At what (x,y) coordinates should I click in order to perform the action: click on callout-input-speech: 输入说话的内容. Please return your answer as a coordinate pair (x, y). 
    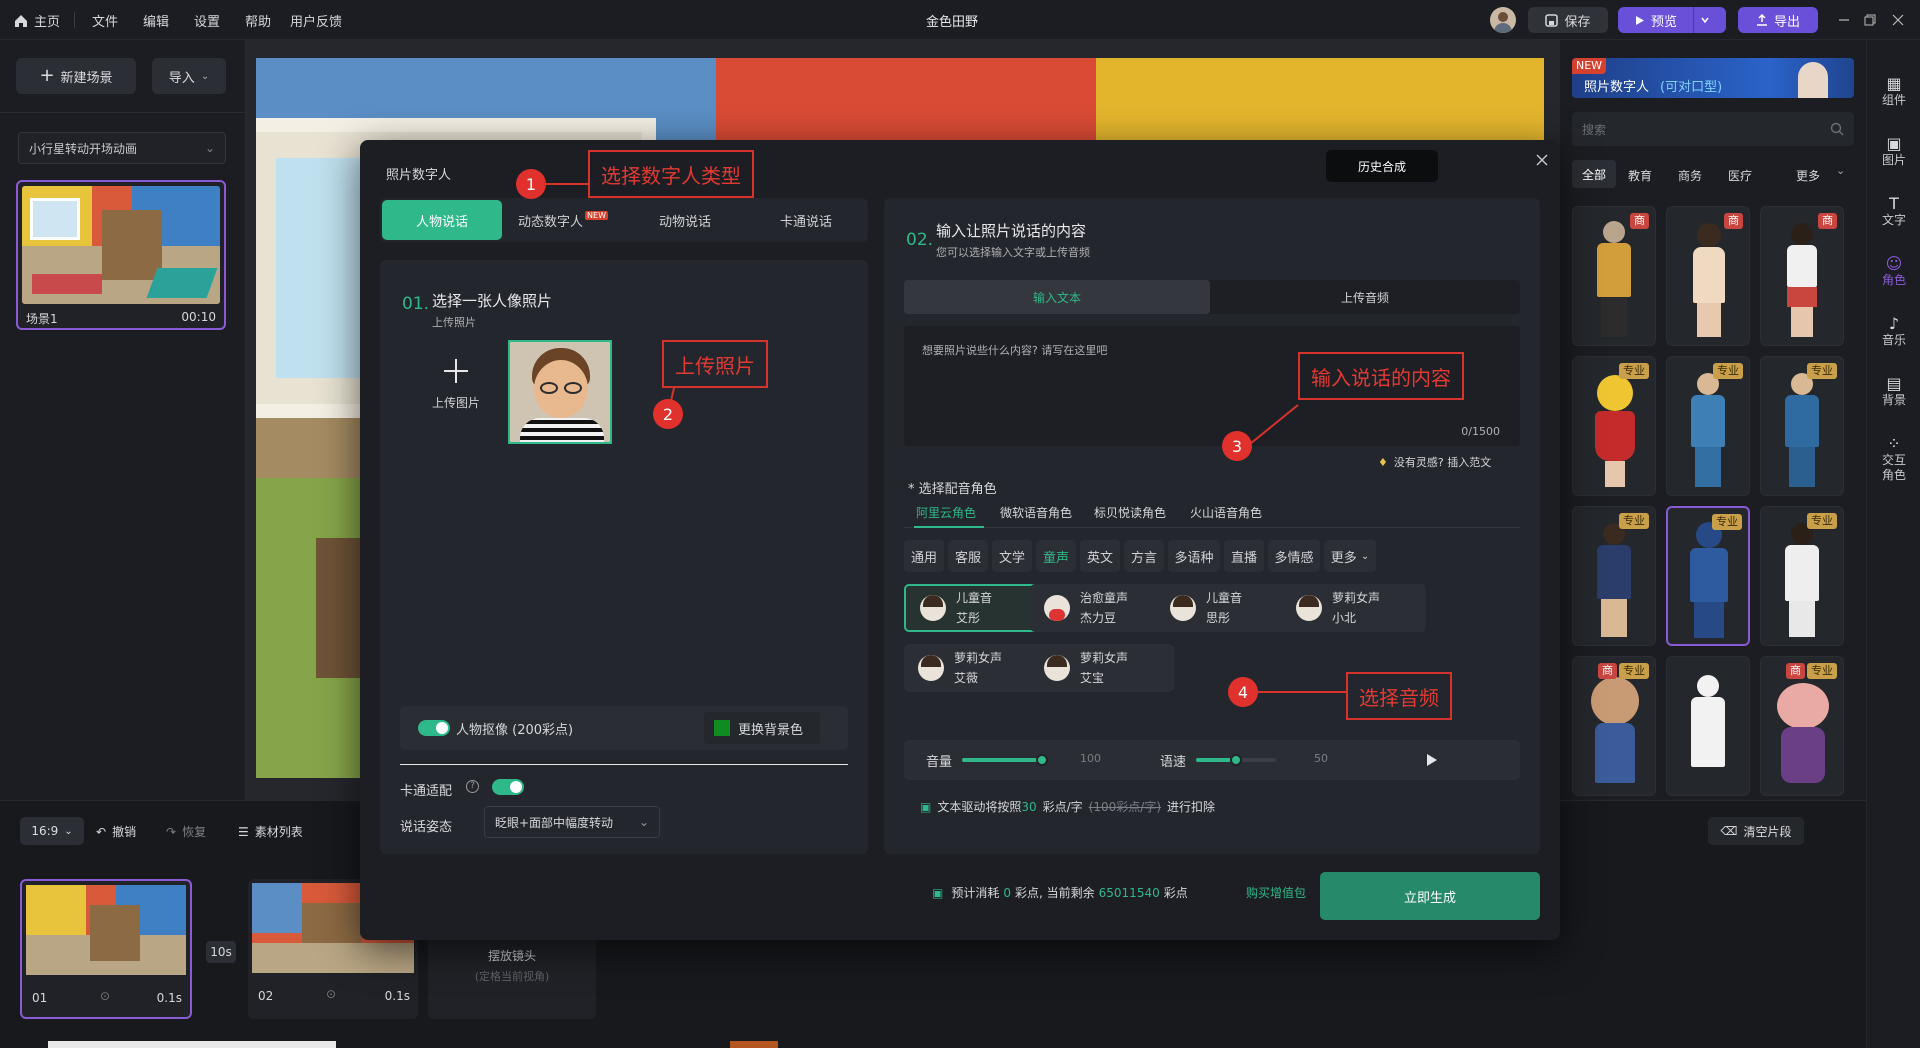
    Looking at the image, I should click on (1381, 376).